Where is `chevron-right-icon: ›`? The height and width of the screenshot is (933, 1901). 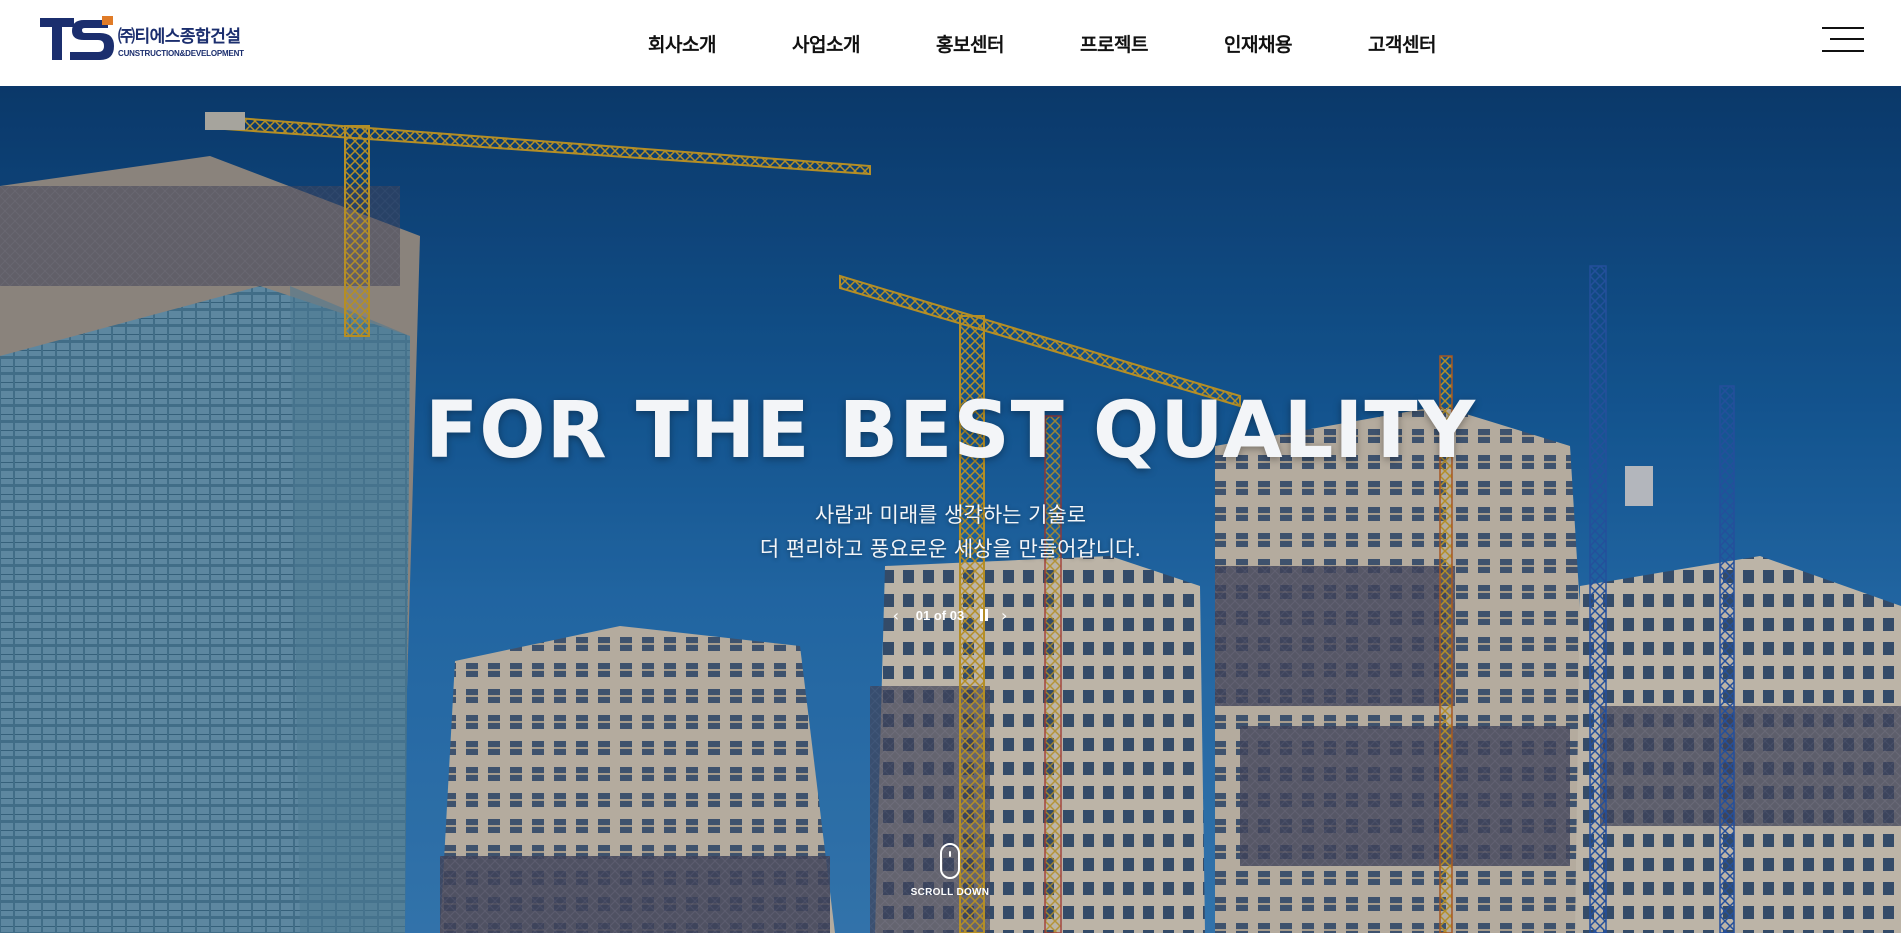 chevron-right-icon: › is located at coordinates (1004, 615).